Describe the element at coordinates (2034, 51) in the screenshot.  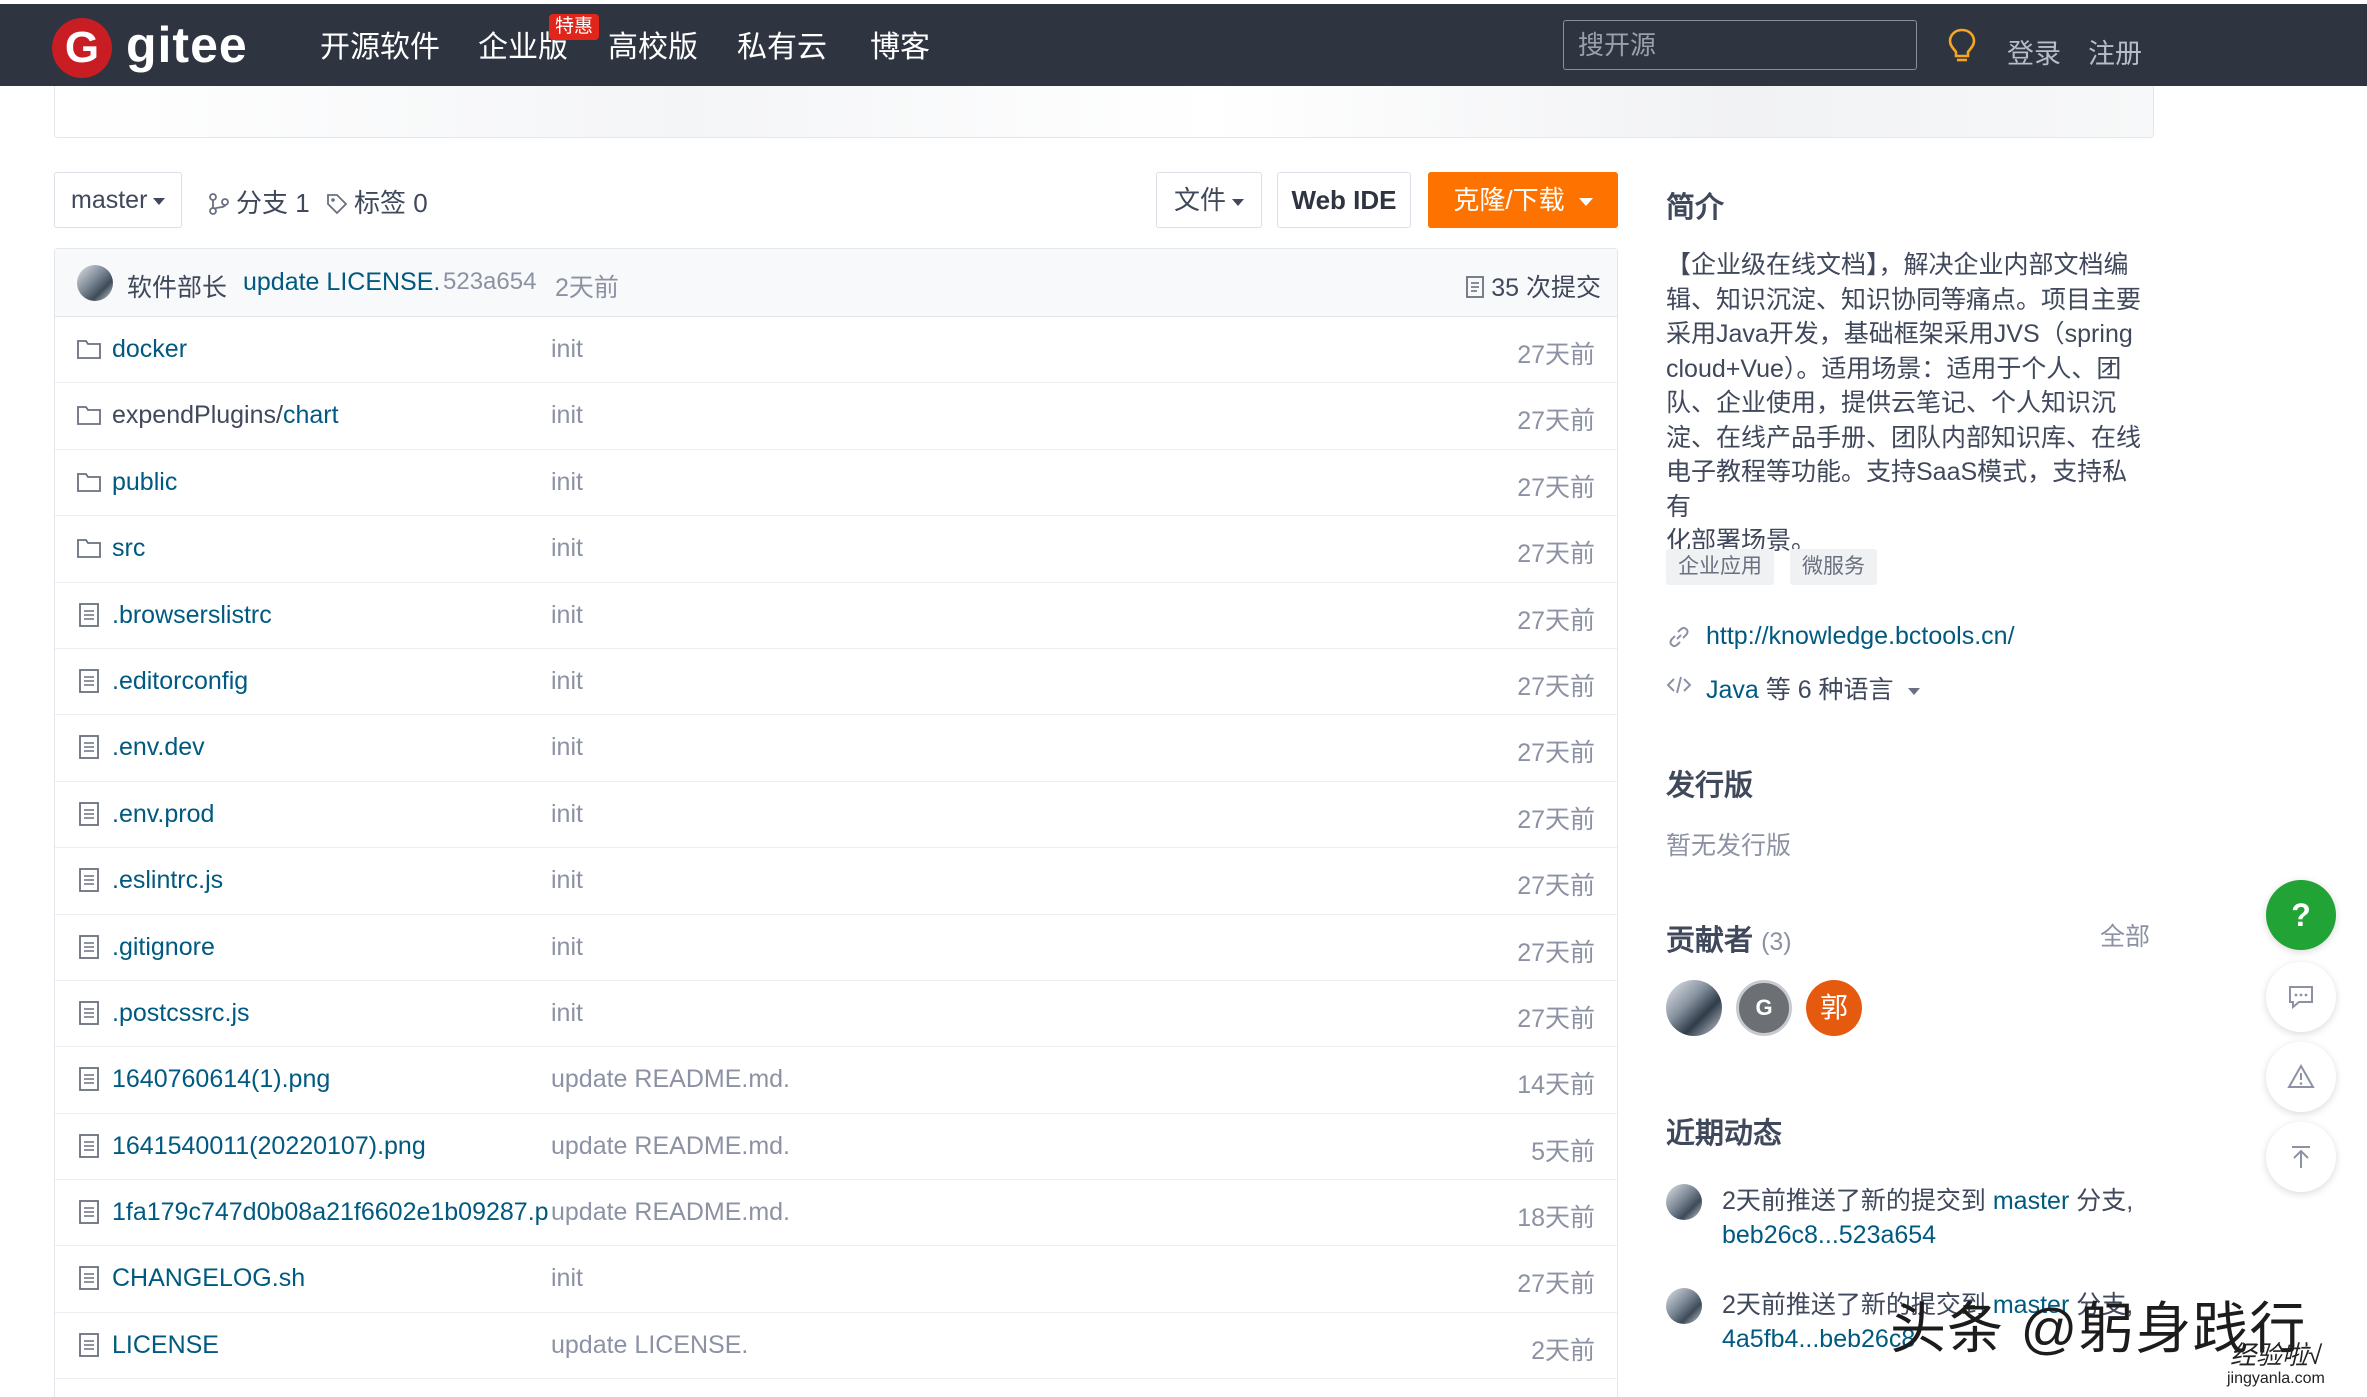
I see `login-link: 登录` at that location.